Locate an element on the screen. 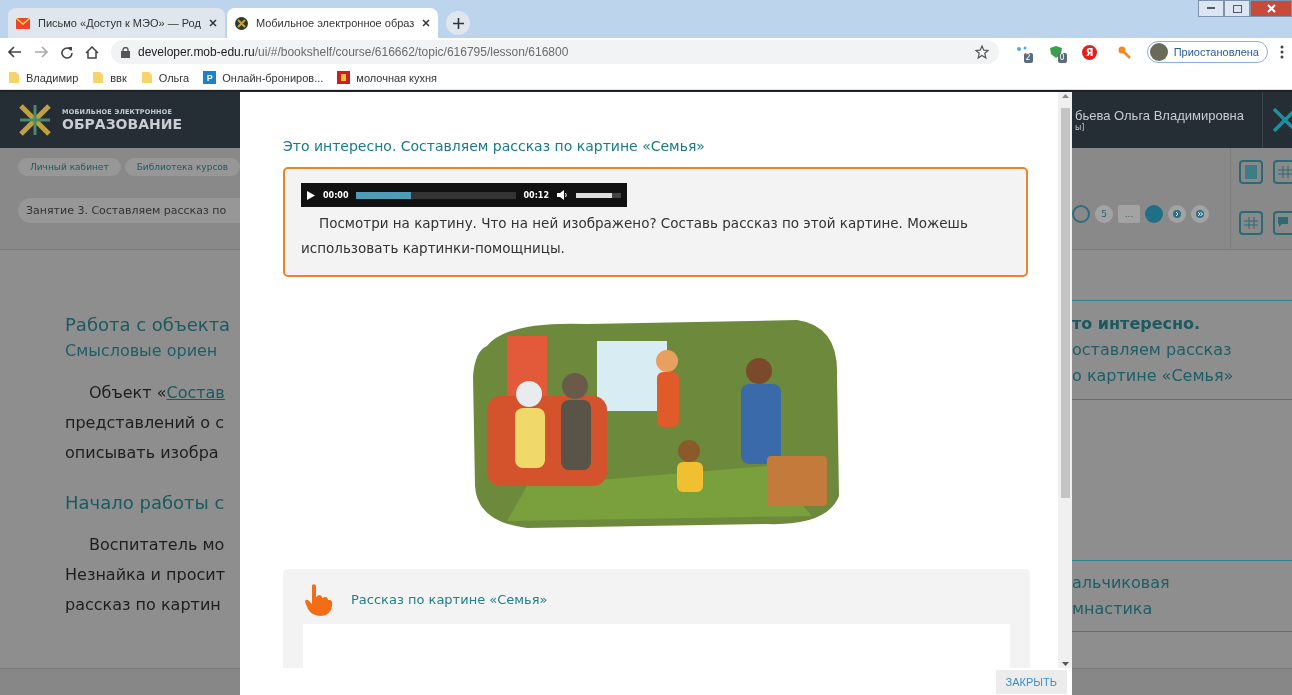 The image size is (1292, 695). audio-player: 00:00 00:12 is located at coordinates (464, 195).